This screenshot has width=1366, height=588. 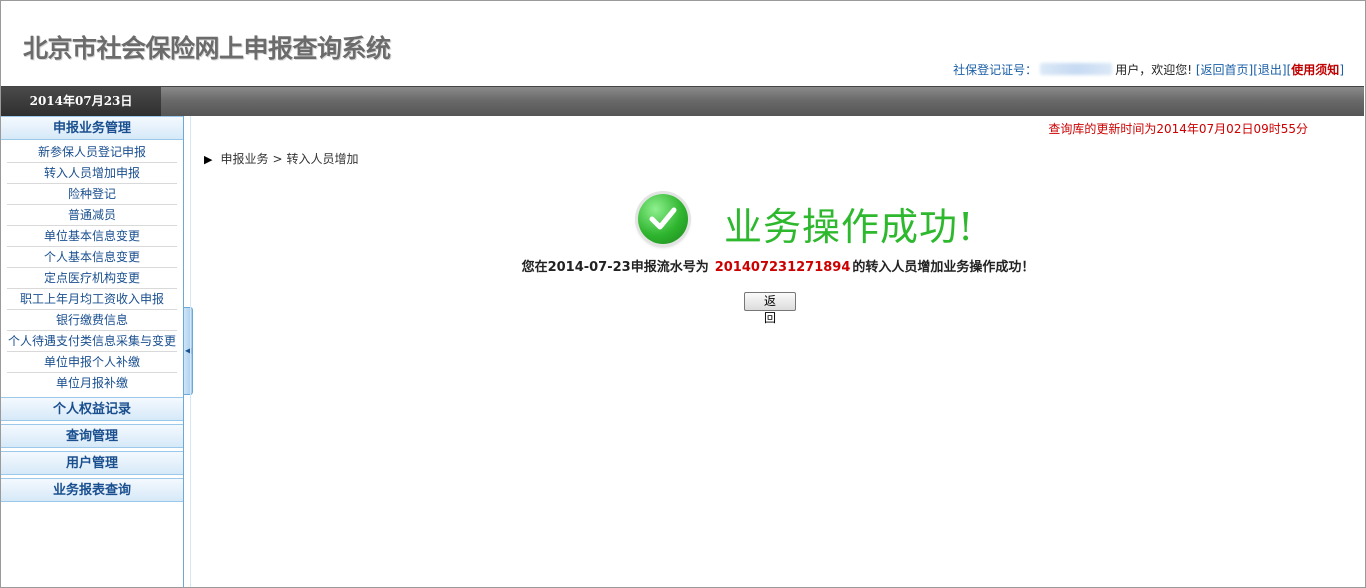 What do you see at coordinates (190, 351) in the screenshot?
I see `divider` at bounding box center [190, 351].